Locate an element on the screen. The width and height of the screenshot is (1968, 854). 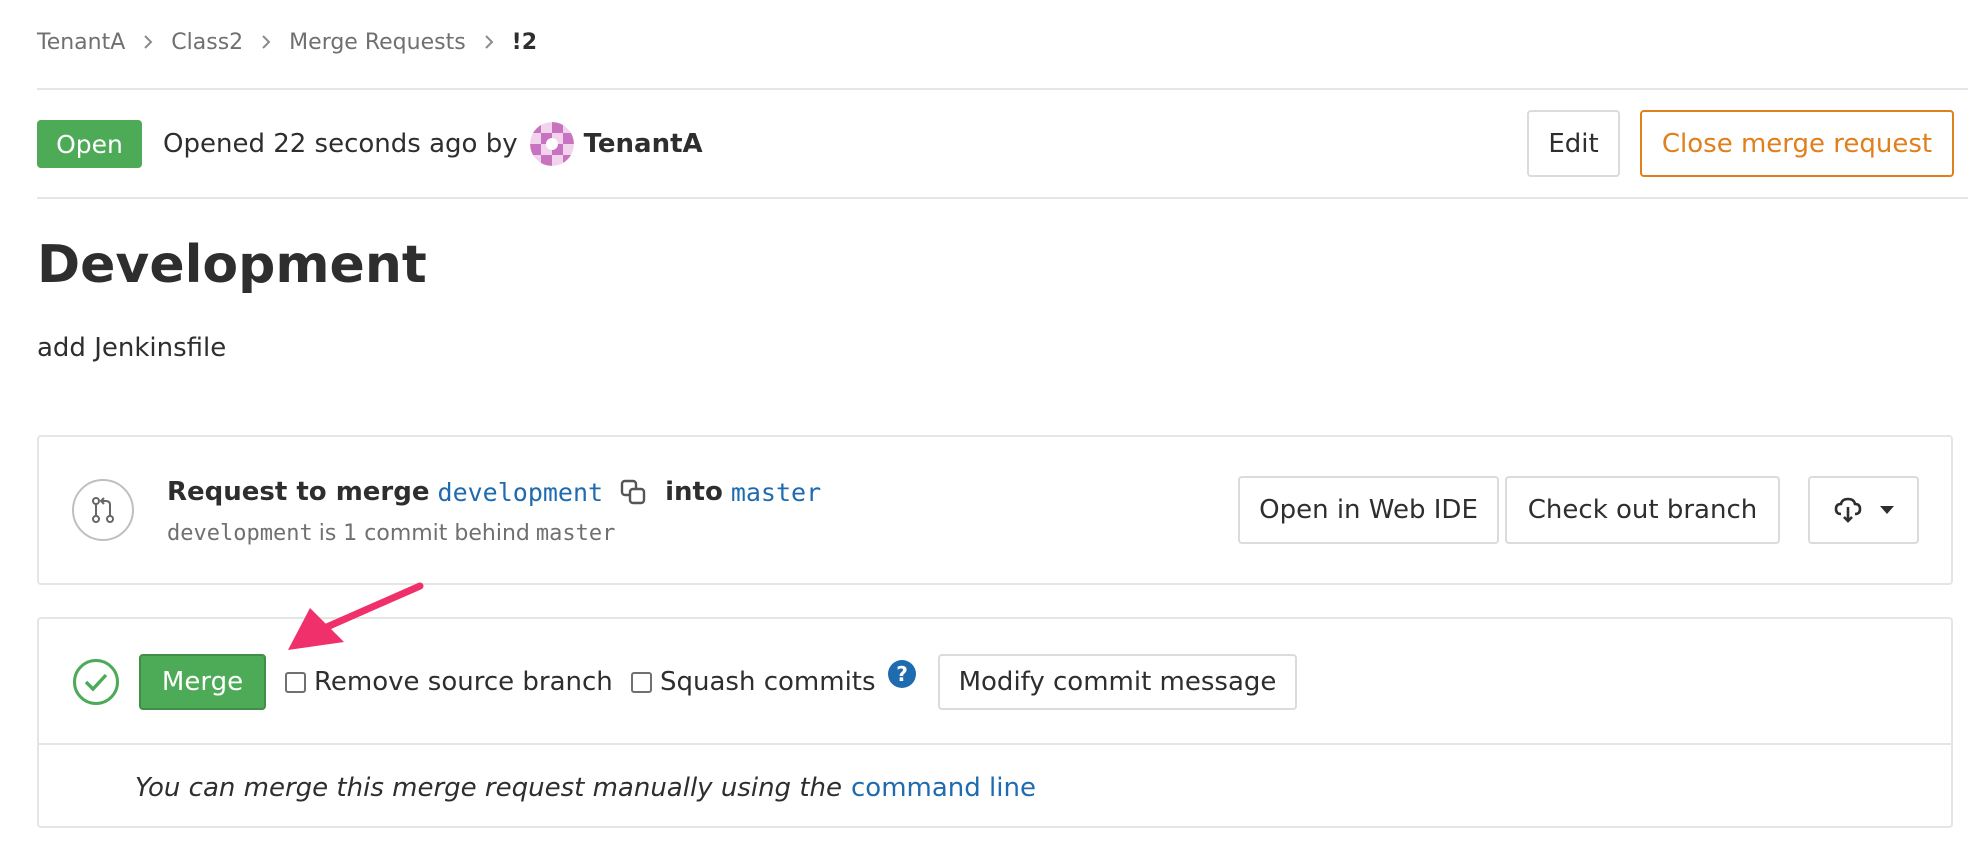
squash-commits-checkbox is located at coordinates (641, 682).